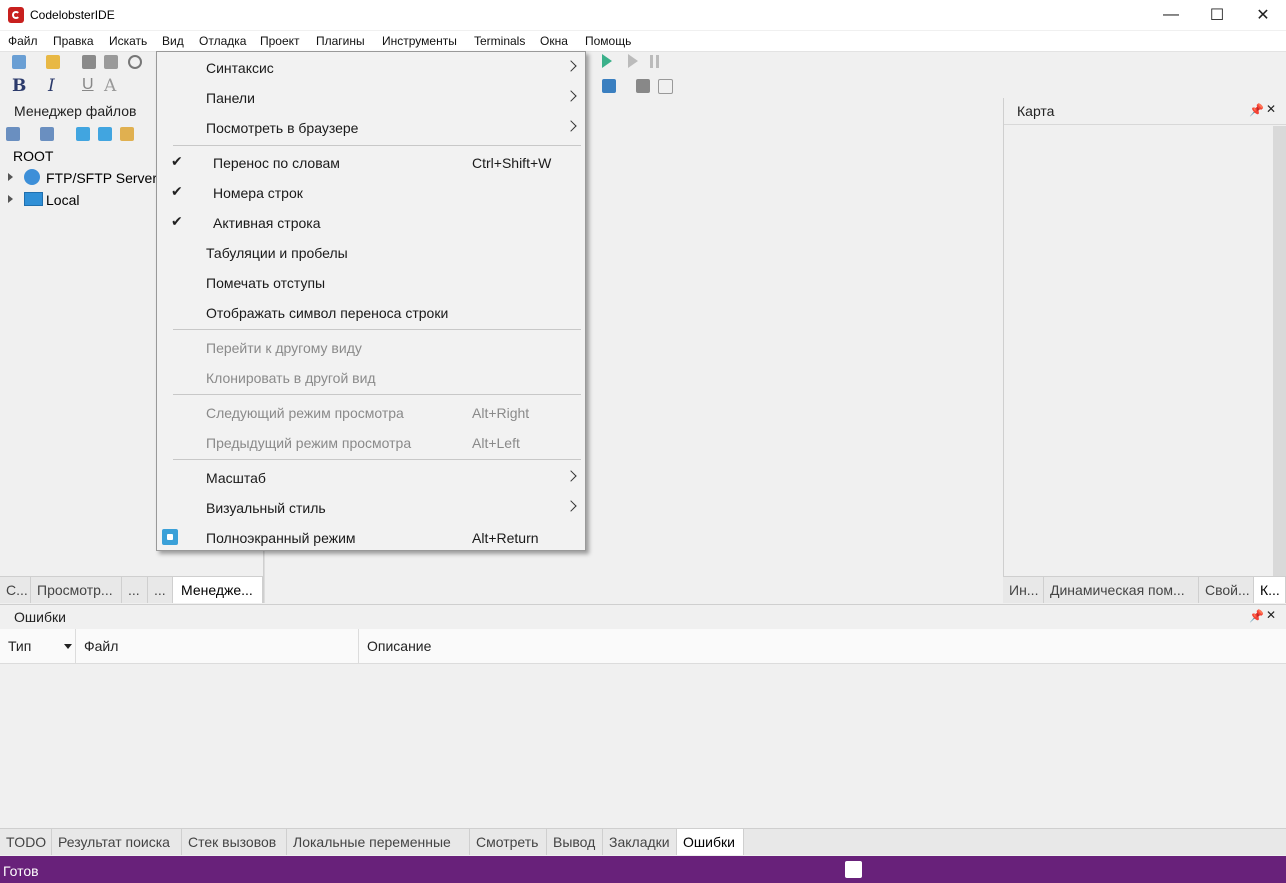 This screenshot has height=883, width=1286. What do you see at coordinates (73, 41) in the screenshot?
I see `menu-edit: Правка` at bounding box center [73, 41].